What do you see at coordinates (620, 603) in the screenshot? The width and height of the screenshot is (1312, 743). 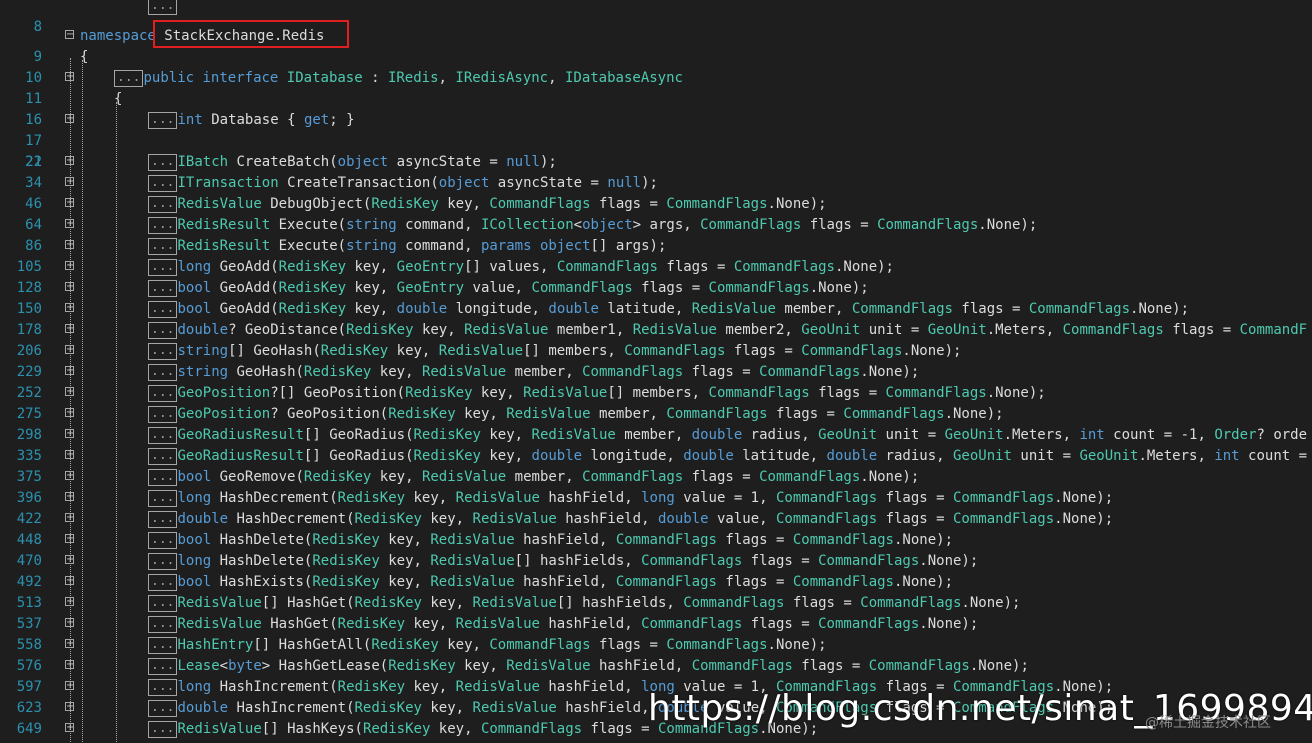 I see `code-text: [] hashFields,` at bounding box center [620, 603].